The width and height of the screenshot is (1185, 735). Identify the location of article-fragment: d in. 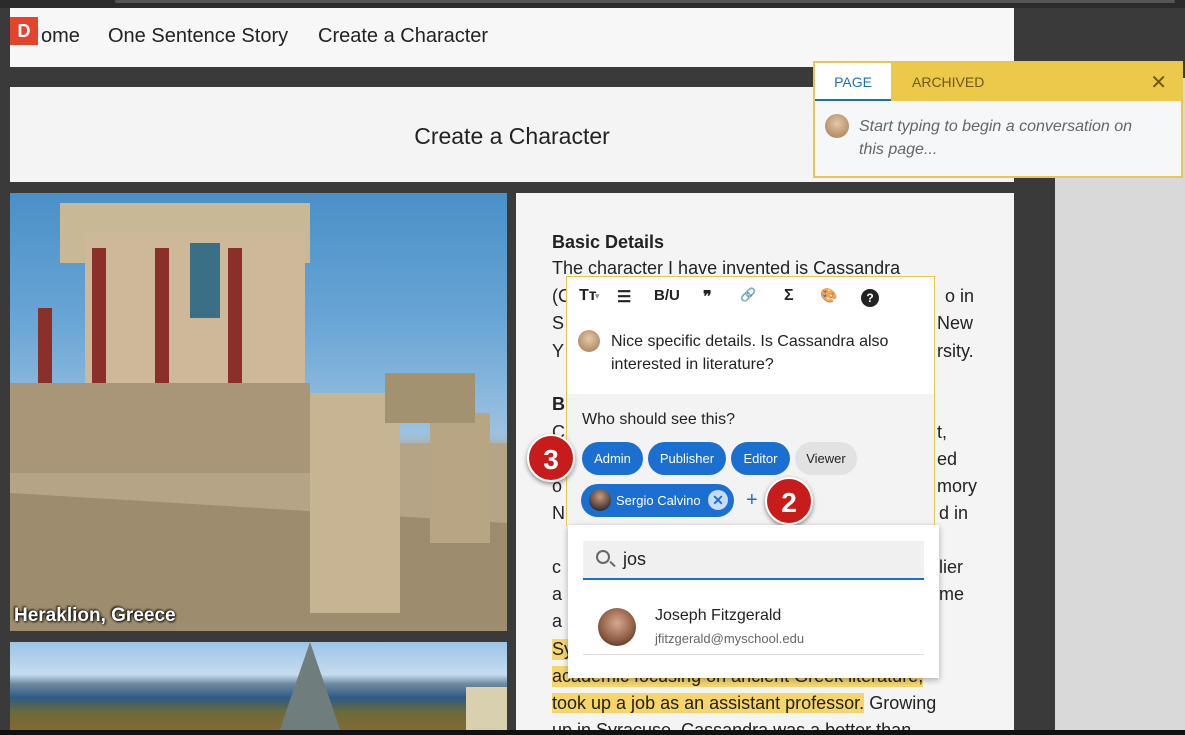
(954, 513).